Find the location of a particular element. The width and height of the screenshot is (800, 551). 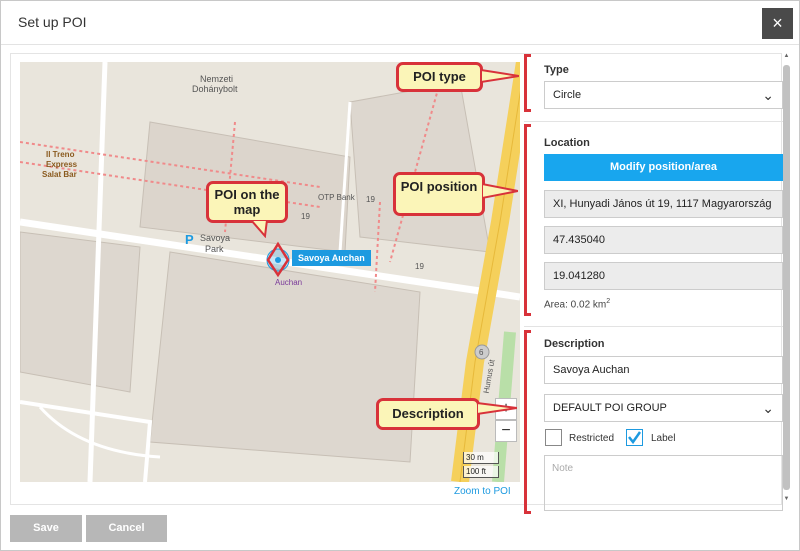

map-label-park: Park is located at coordinates (214, 249).